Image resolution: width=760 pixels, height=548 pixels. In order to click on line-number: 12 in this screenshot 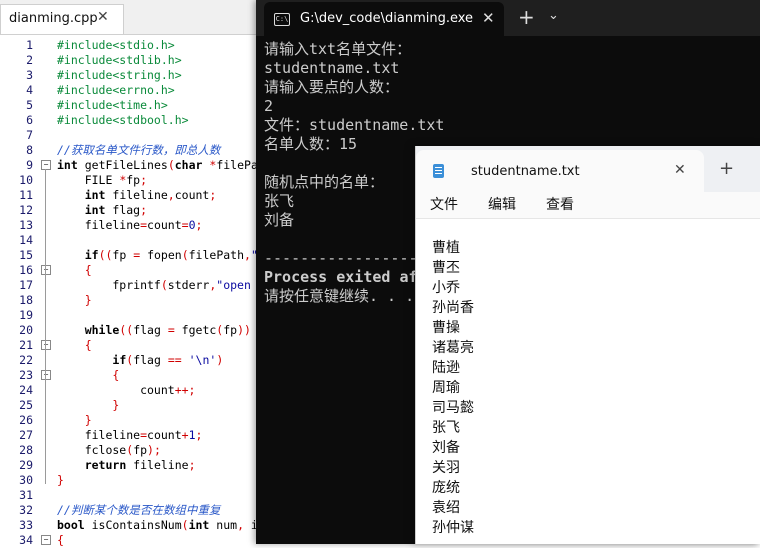, I will do `click(26, 210)`.